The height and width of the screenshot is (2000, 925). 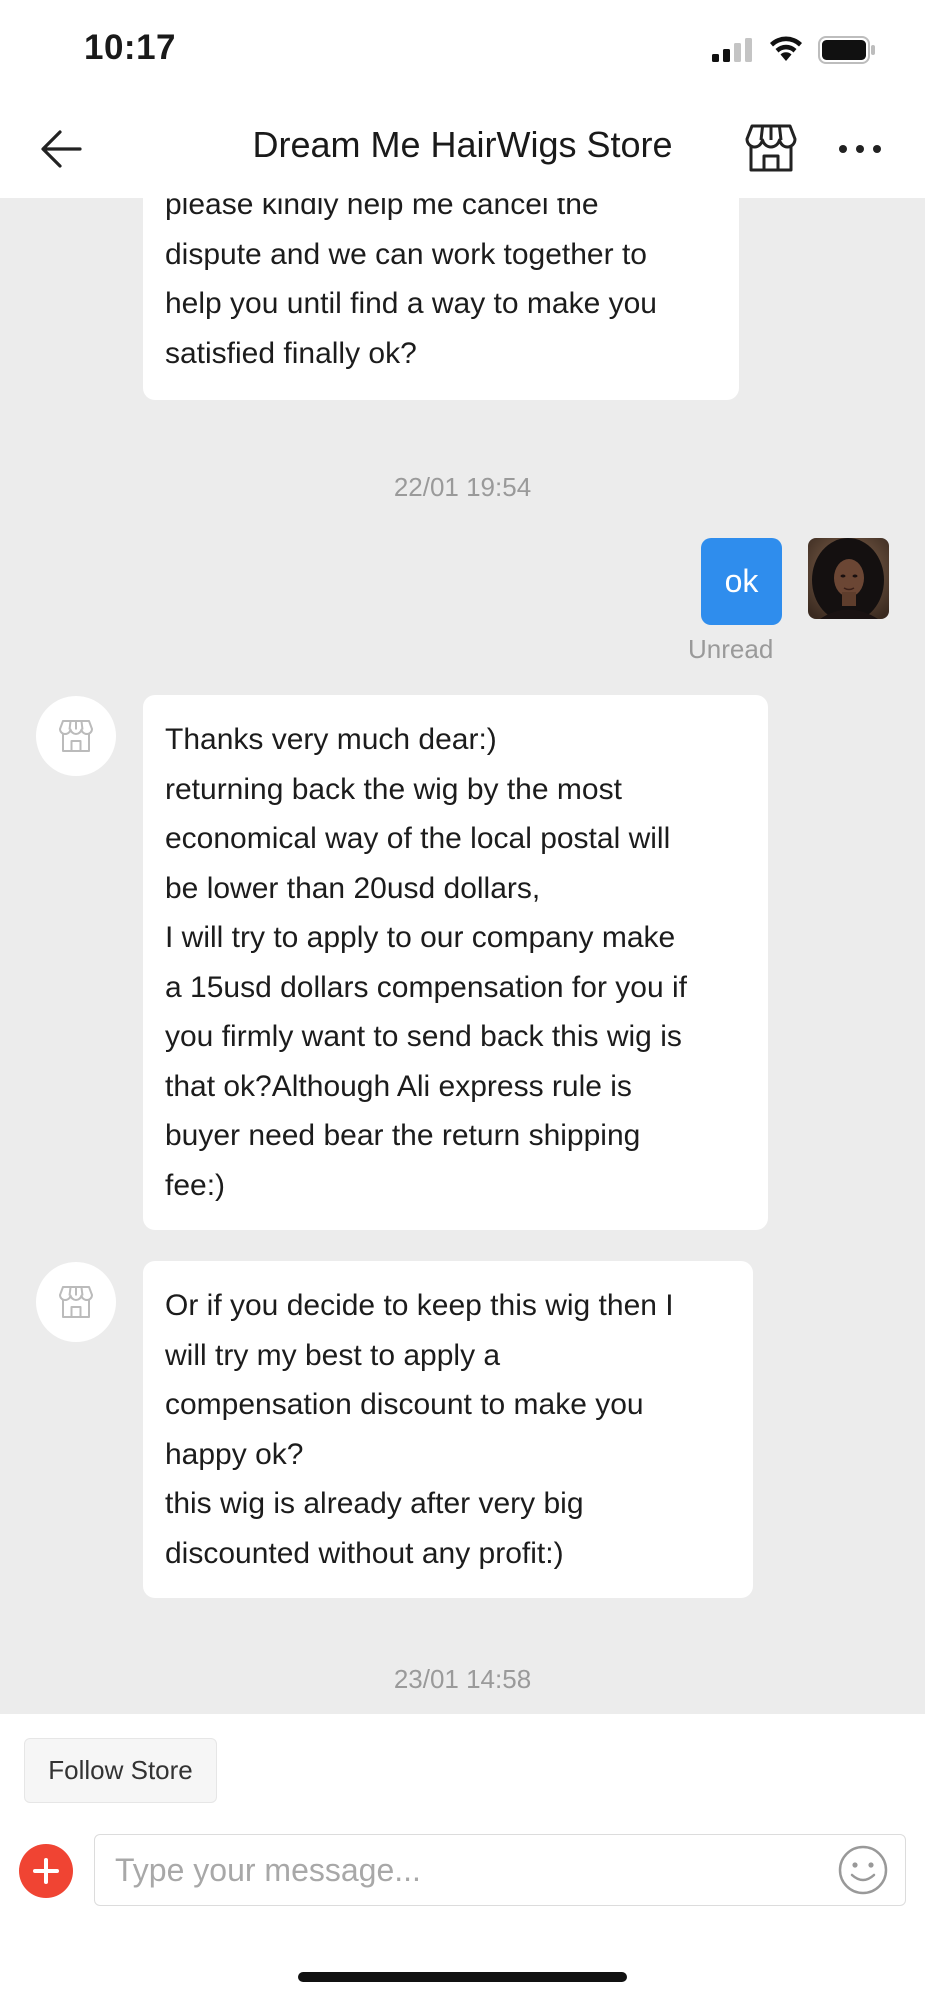 I want to click on wifi-icon, so click(x=786, y=48).